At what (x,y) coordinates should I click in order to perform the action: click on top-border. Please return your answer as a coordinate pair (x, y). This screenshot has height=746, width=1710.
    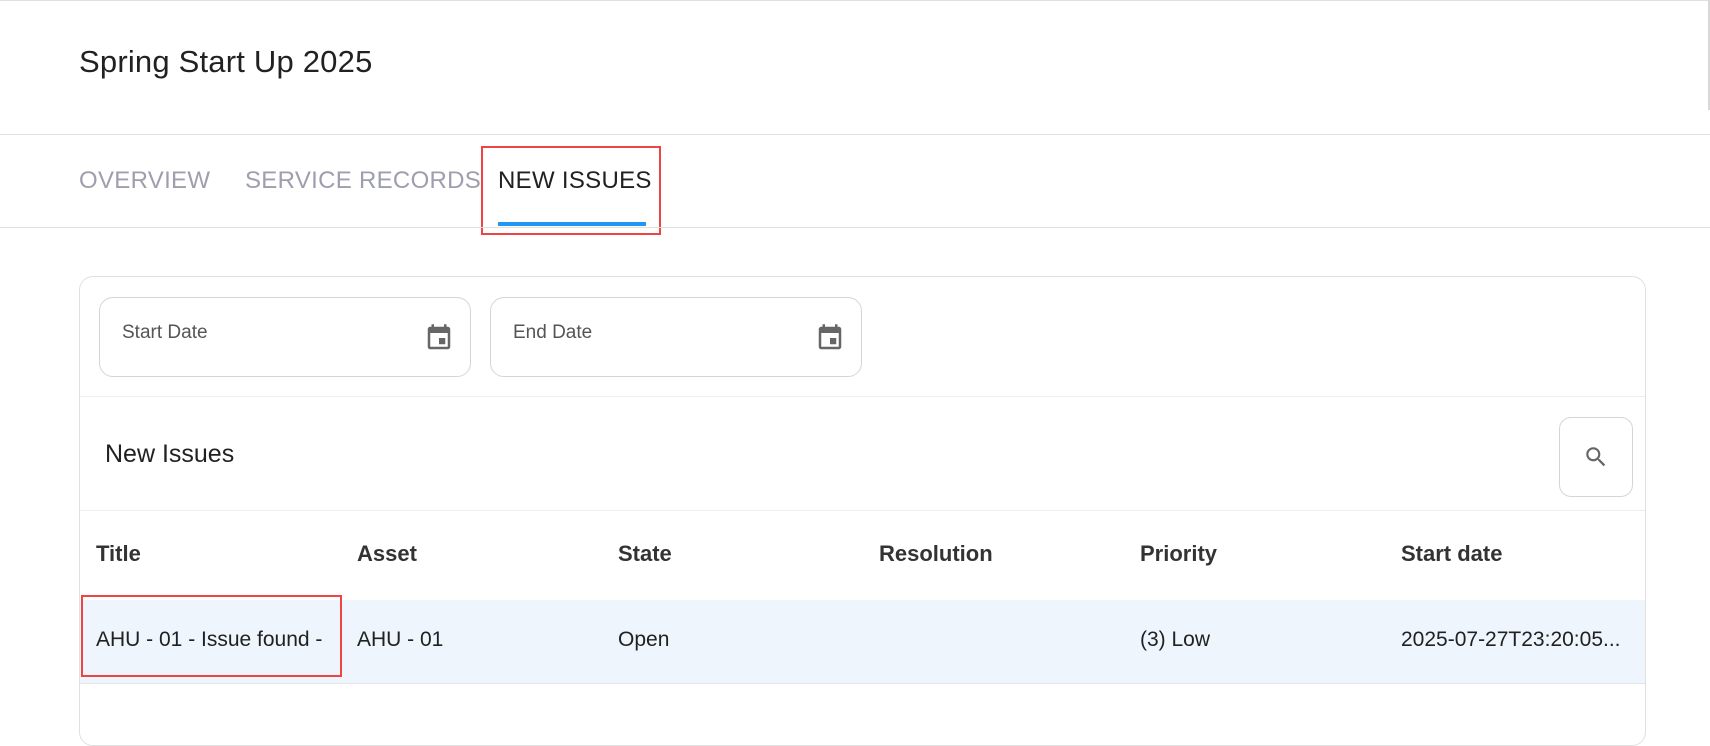
    Looking at the image, I should click on (855, 0).